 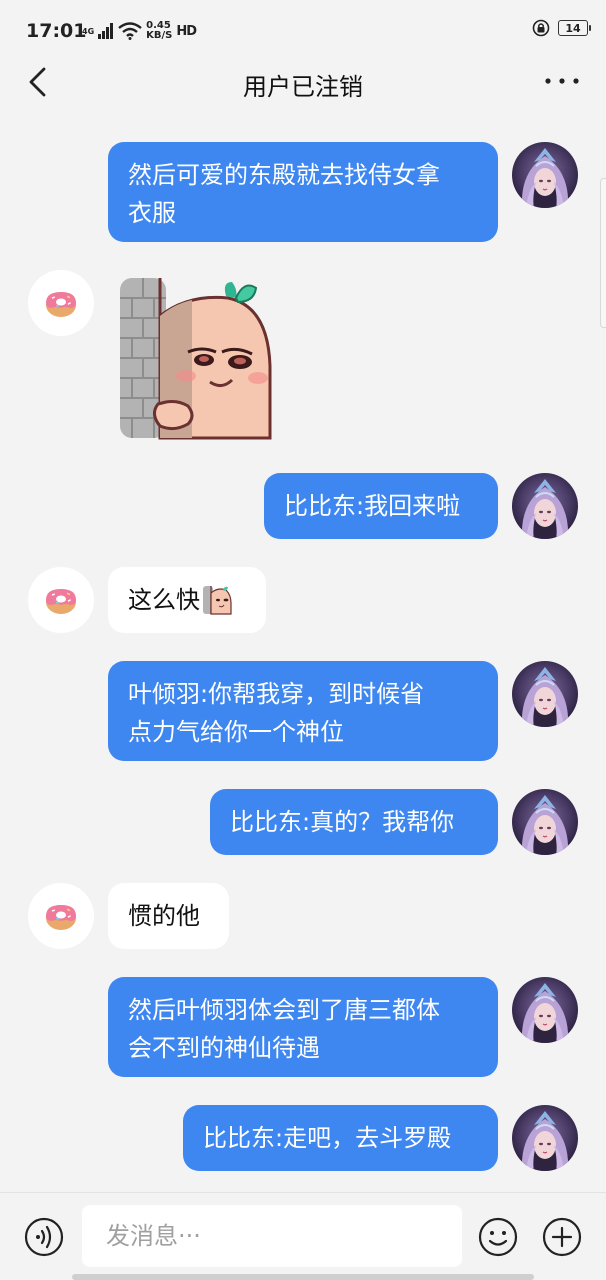 I want to click on more-options-icon, so click(x=562, y=81).